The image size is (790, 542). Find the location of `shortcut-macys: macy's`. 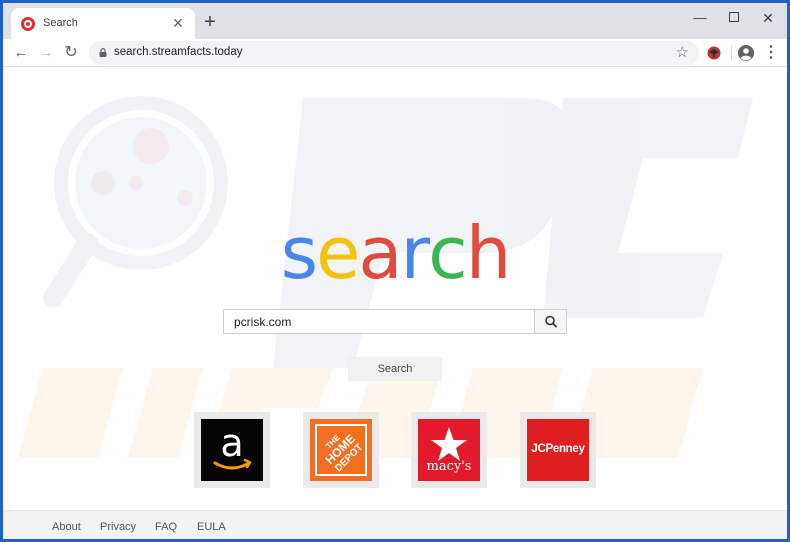

shortcut-macys: macy's is located at coordinates (449, 450).